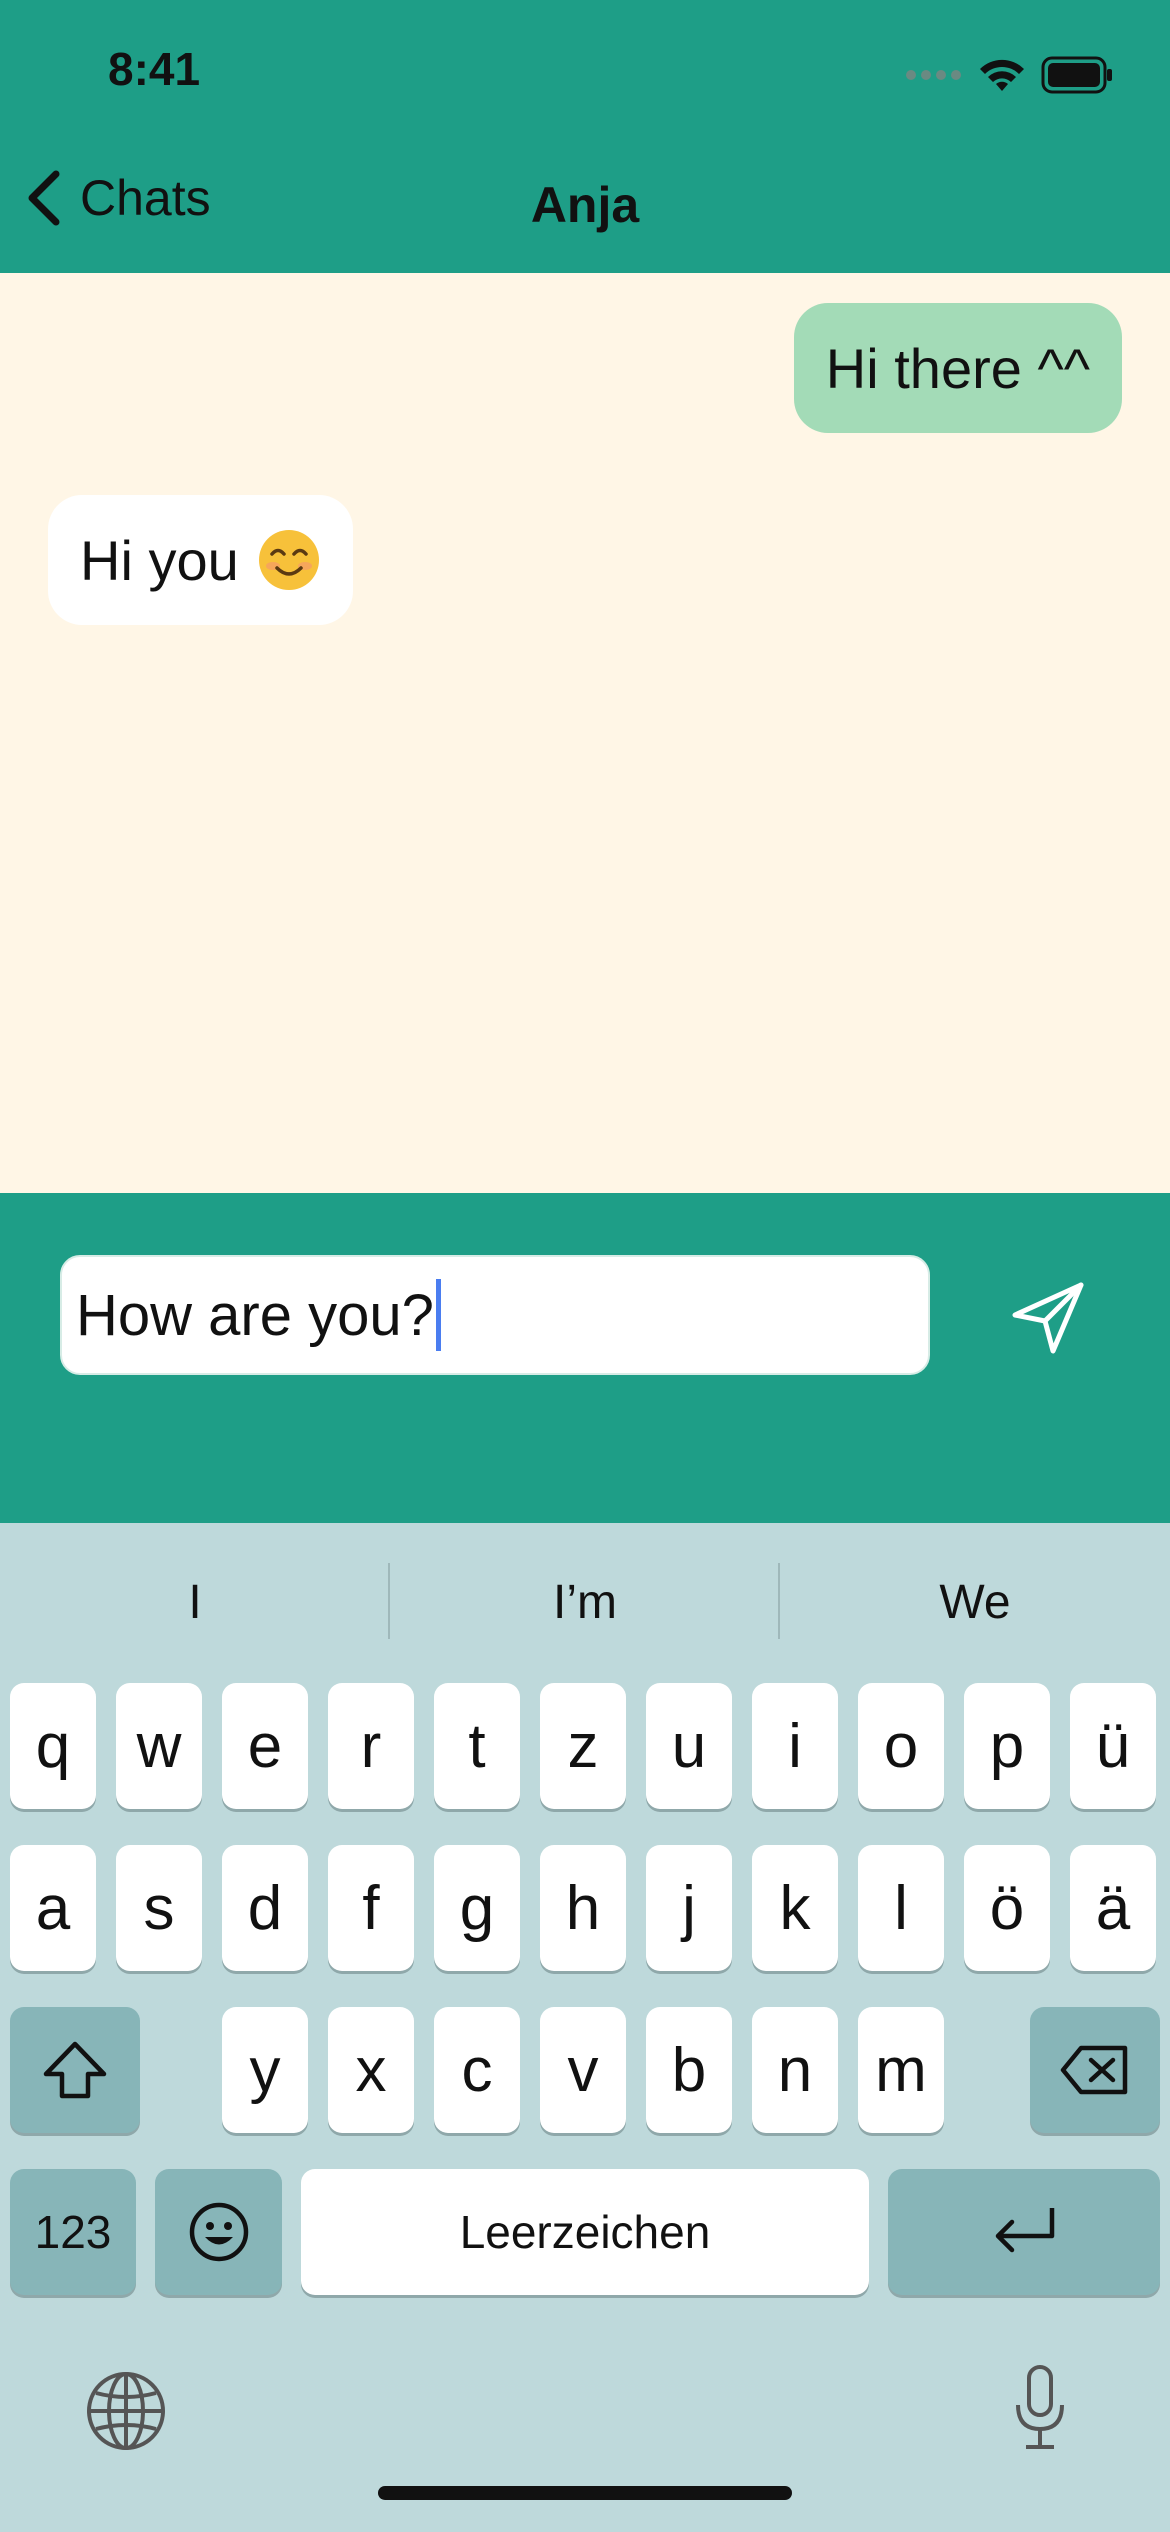  Describe the element at coordinates (1076, 75) in the screenshot. I see `battery-icon` at that location.